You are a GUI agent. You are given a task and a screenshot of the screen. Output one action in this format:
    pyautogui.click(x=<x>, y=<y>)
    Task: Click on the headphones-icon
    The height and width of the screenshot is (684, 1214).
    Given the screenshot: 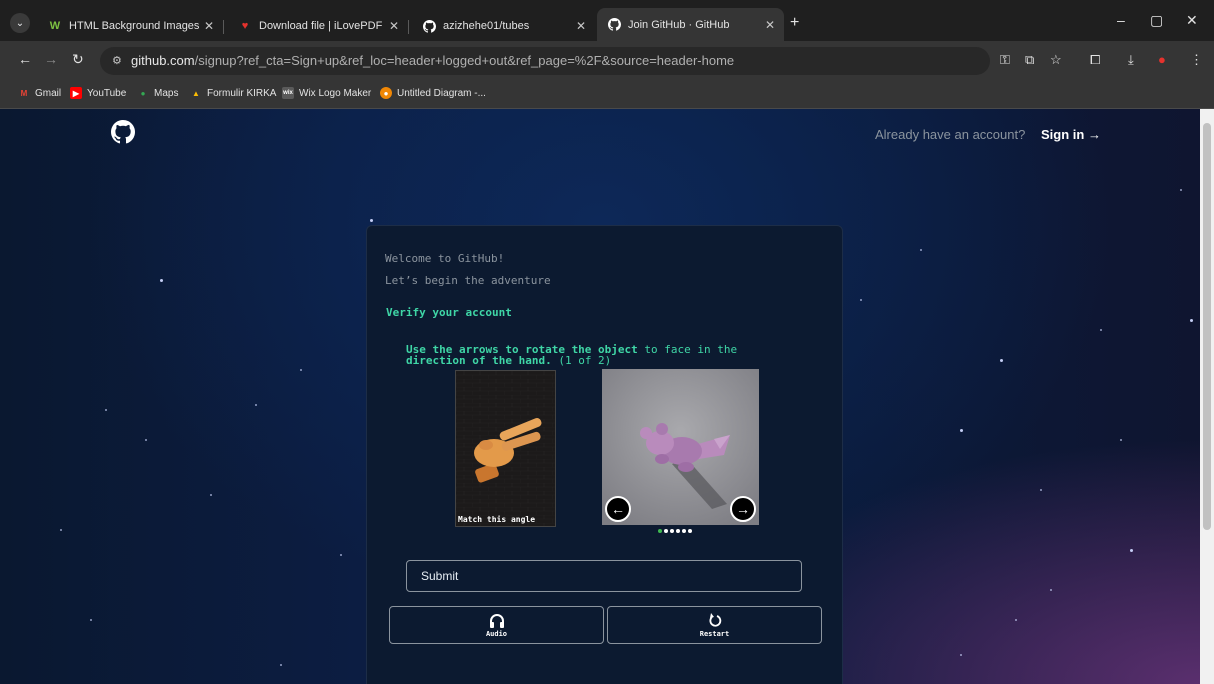 What is the action you would take?
    pyautogui.click(x=496, y=620)
    